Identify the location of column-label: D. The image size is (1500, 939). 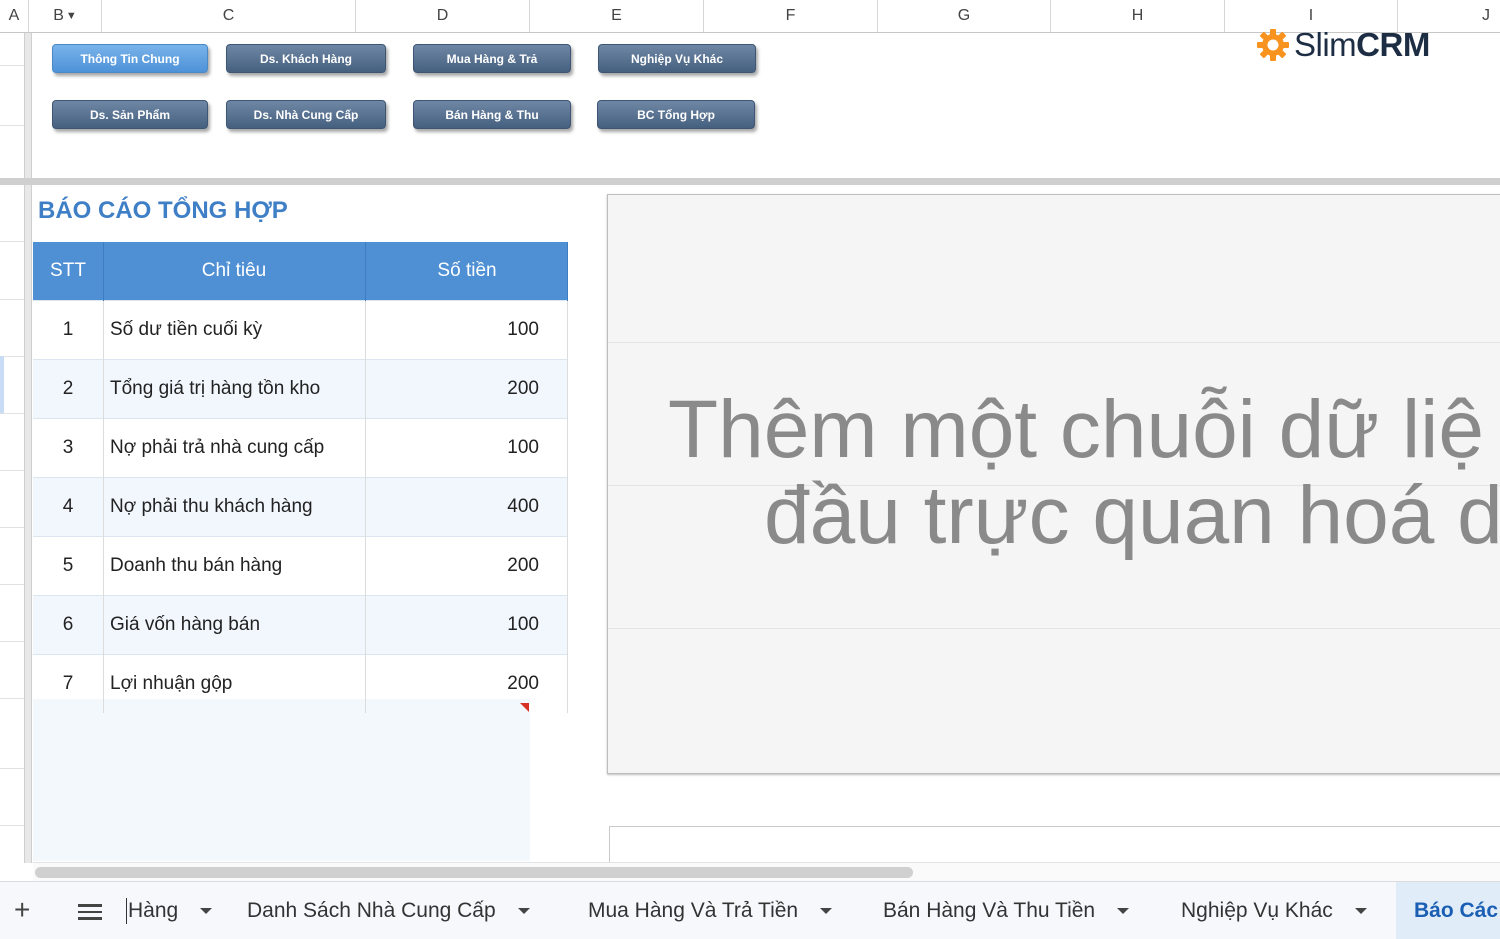
(442, 15).